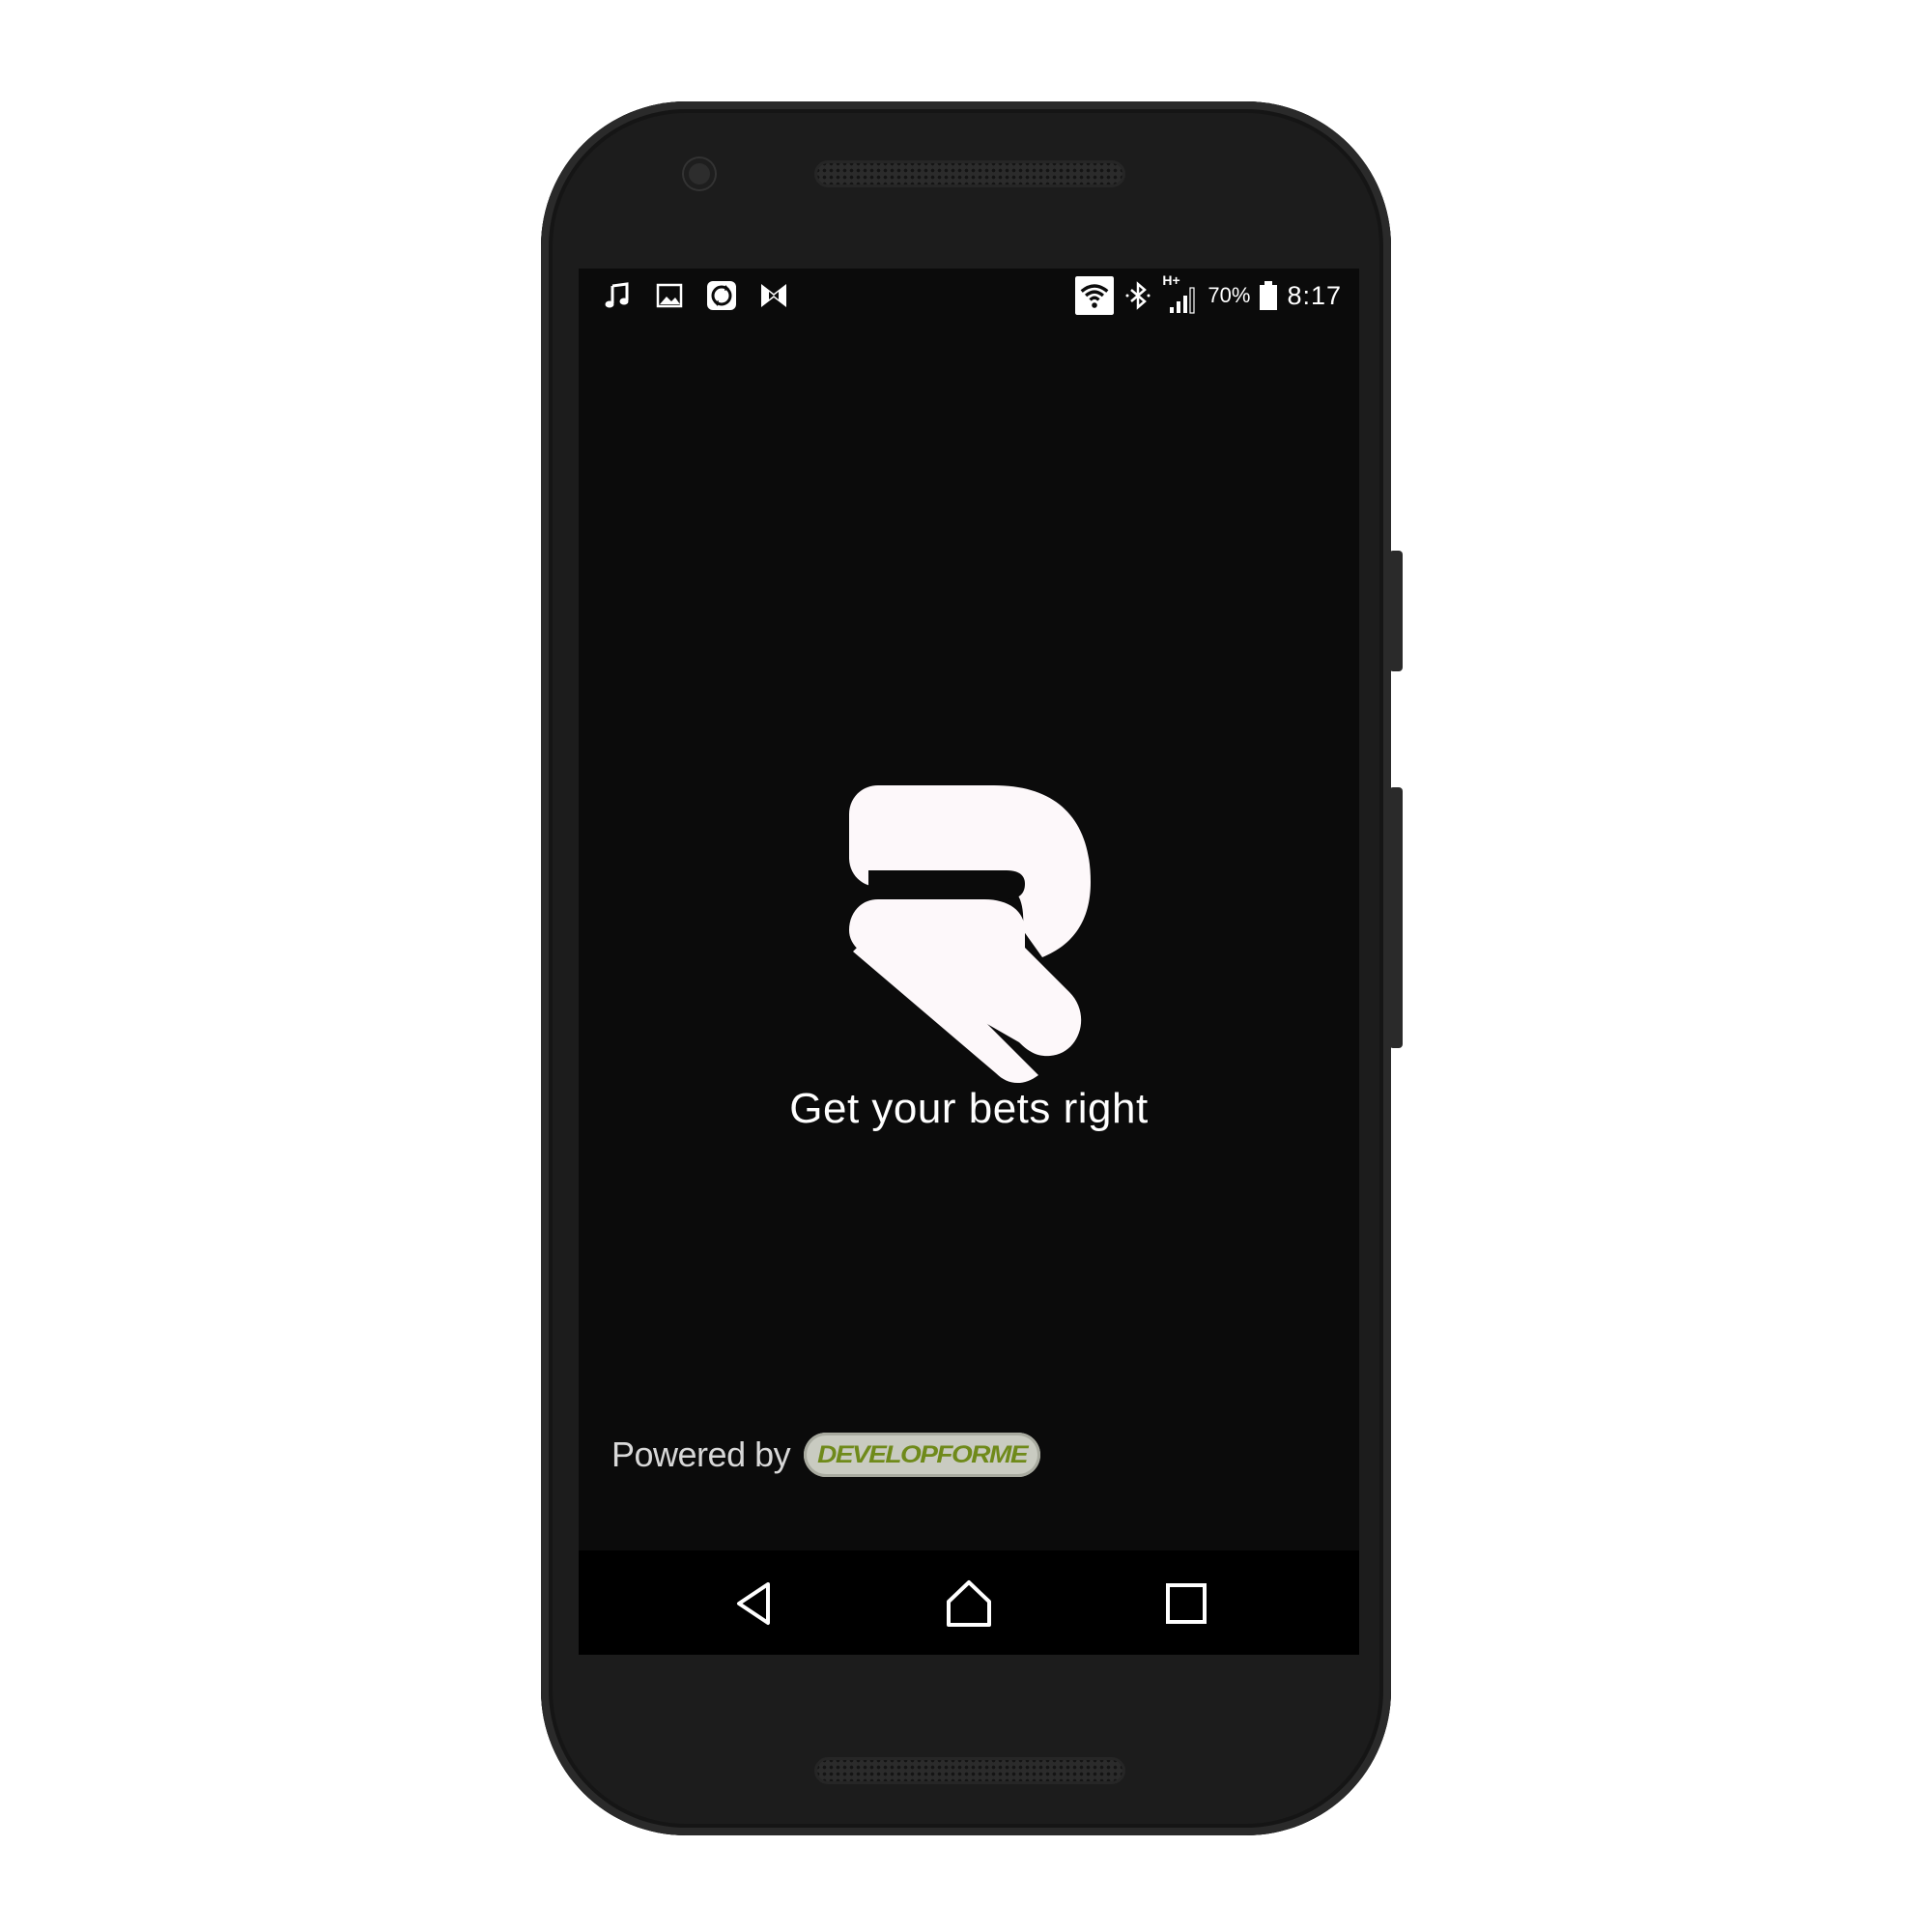 The width and height of the screenshot is (1932, 1932). Describe the element at coordinates (754, 1603) in the screenshot. I see `back-triangle-icon` at that location.